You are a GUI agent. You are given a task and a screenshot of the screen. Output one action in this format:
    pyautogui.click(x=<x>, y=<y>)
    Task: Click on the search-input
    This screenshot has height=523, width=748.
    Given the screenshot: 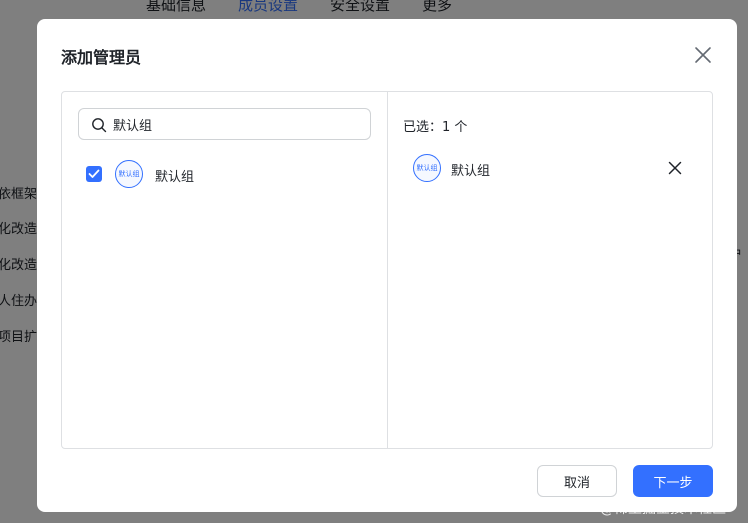 What is the action you would take?
    pyautogui.click(x=238, y=124)
    